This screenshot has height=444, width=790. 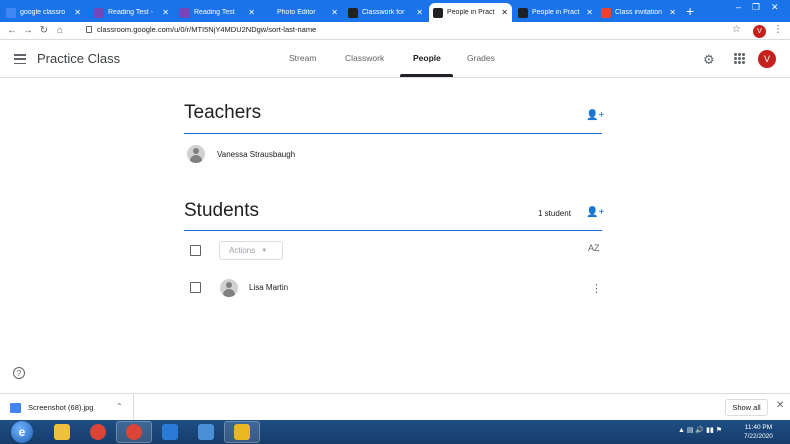 I want to click on media-player-icon, so click(x=170, y=432).